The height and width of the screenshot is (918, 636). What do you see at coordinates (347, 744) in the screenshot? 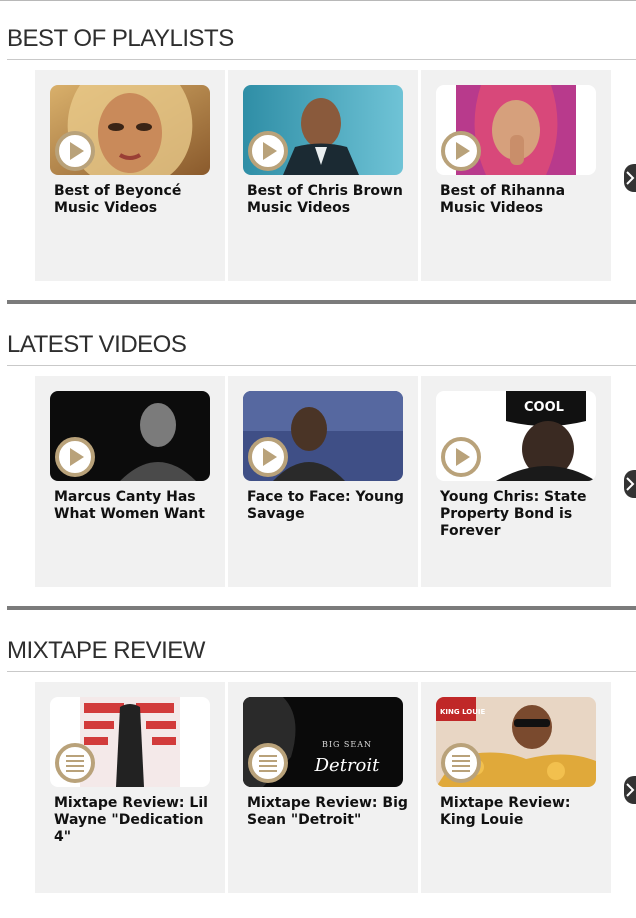
I see `big-sean-text: BIG SEAN` at bounding box center [347, 744].